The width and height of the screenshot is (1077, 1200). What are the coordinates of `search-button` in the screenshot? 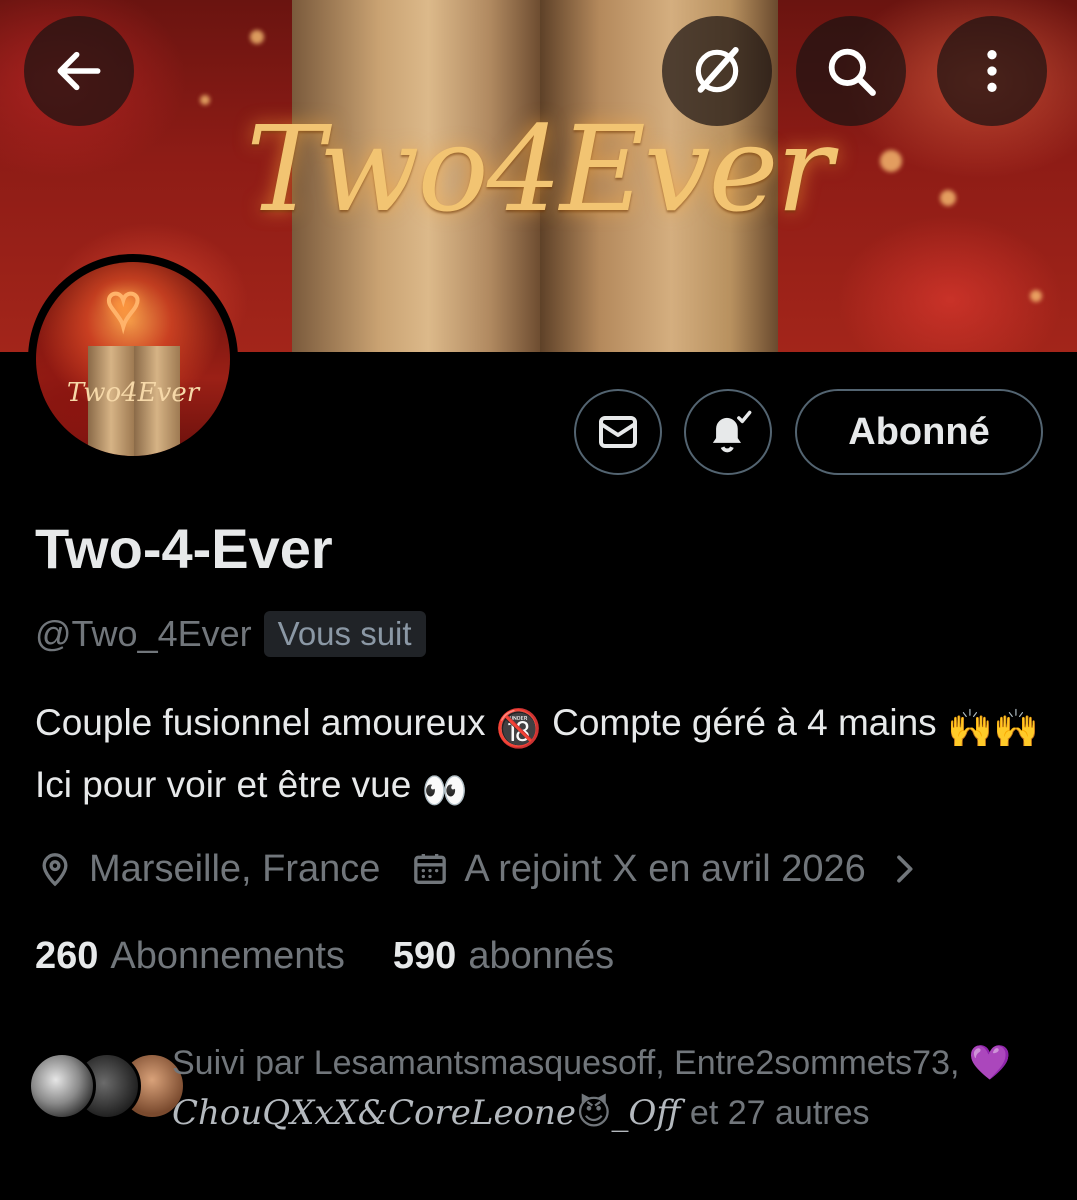 It's located at (851, 71).